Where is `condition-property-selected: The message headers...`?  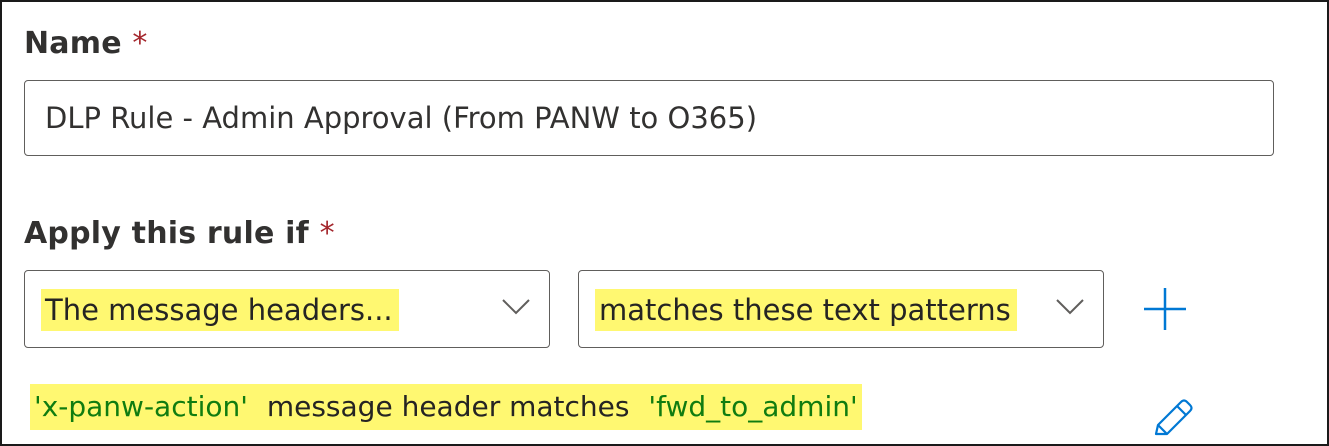
condition-property-selected: The message headers... is located at coordinates (220, 310).